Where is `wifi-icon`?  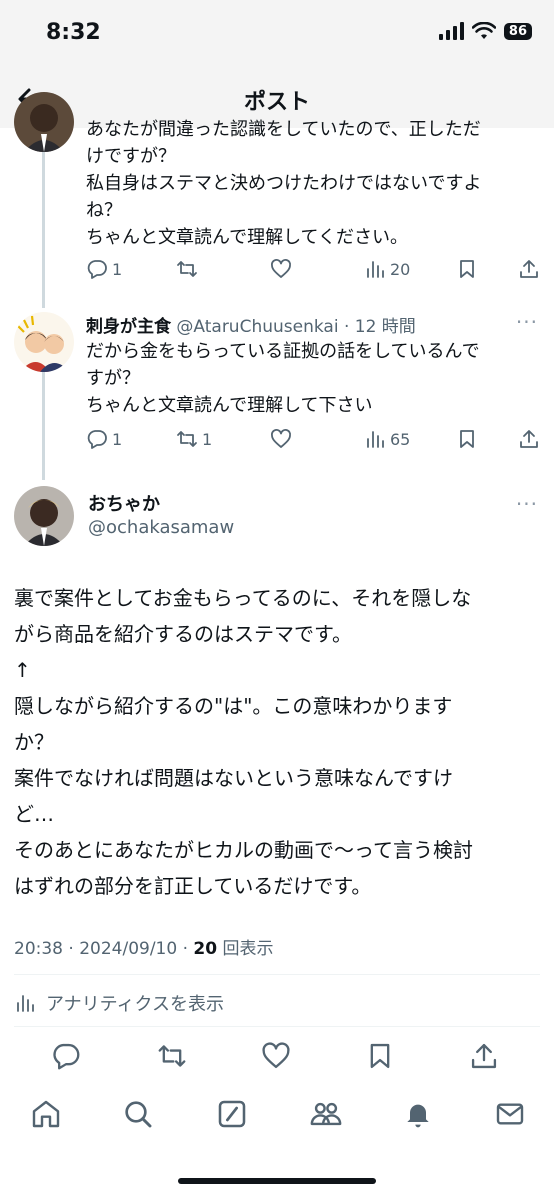 wifi-icon is located at coordinates (483, 30).